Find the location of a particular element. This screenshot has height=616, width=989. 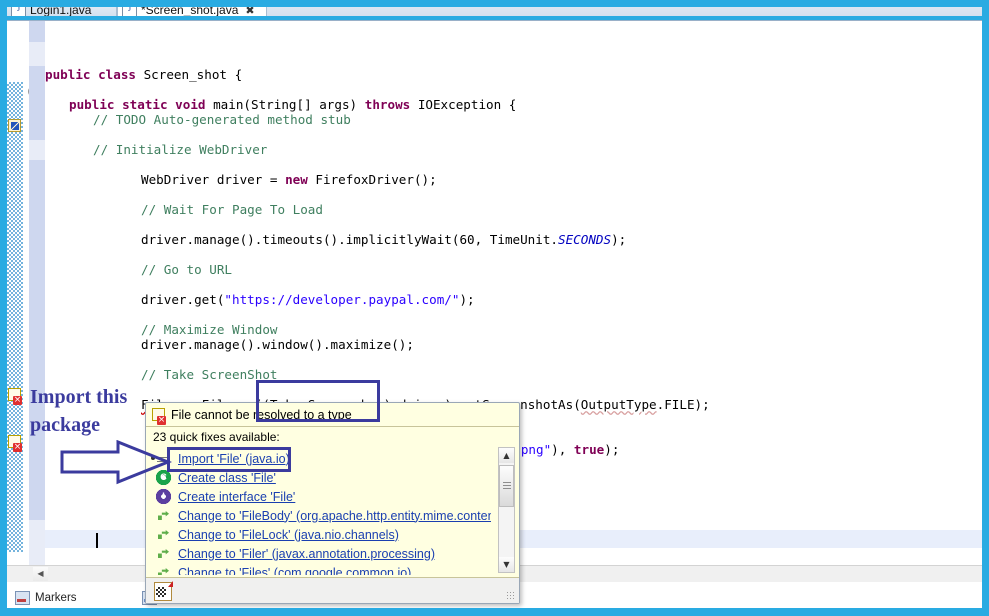

frame-border-left is located at coordinates (3, 308).